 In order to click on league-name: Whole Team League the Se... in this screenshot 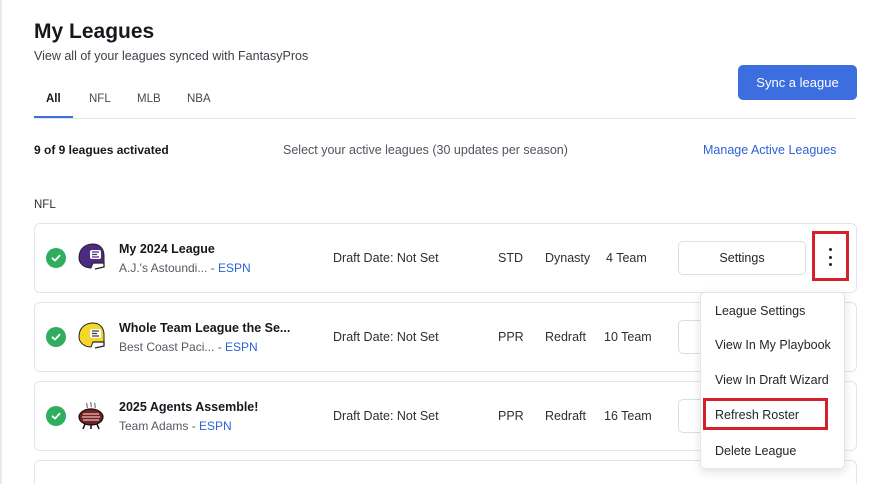, I will do `click(204, 328)`.